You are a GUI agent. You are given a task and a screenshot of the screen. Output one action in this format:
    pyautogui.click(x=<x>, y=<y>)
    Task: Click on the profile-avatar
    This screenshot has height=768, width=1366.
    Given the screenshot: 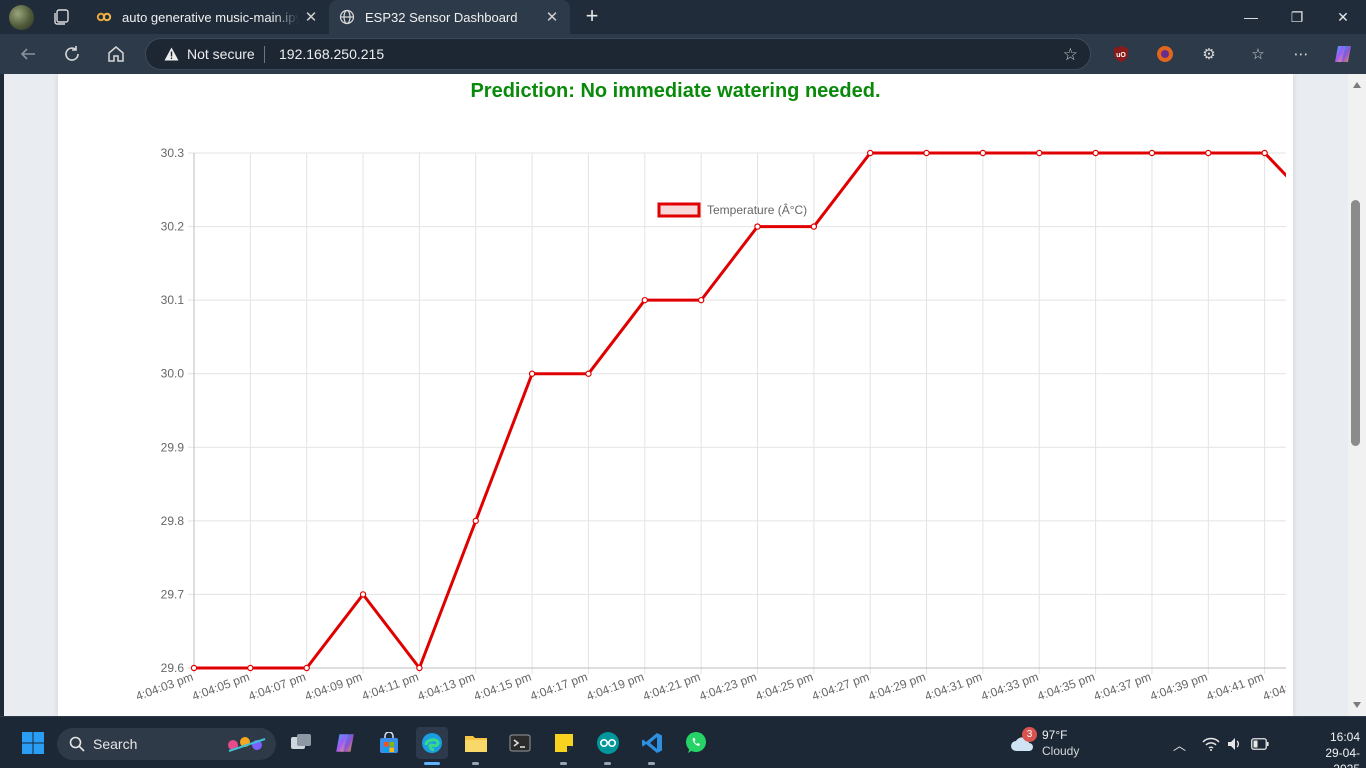 What is the action you would take?
    pyautogui.click(x=21, y=17)
    